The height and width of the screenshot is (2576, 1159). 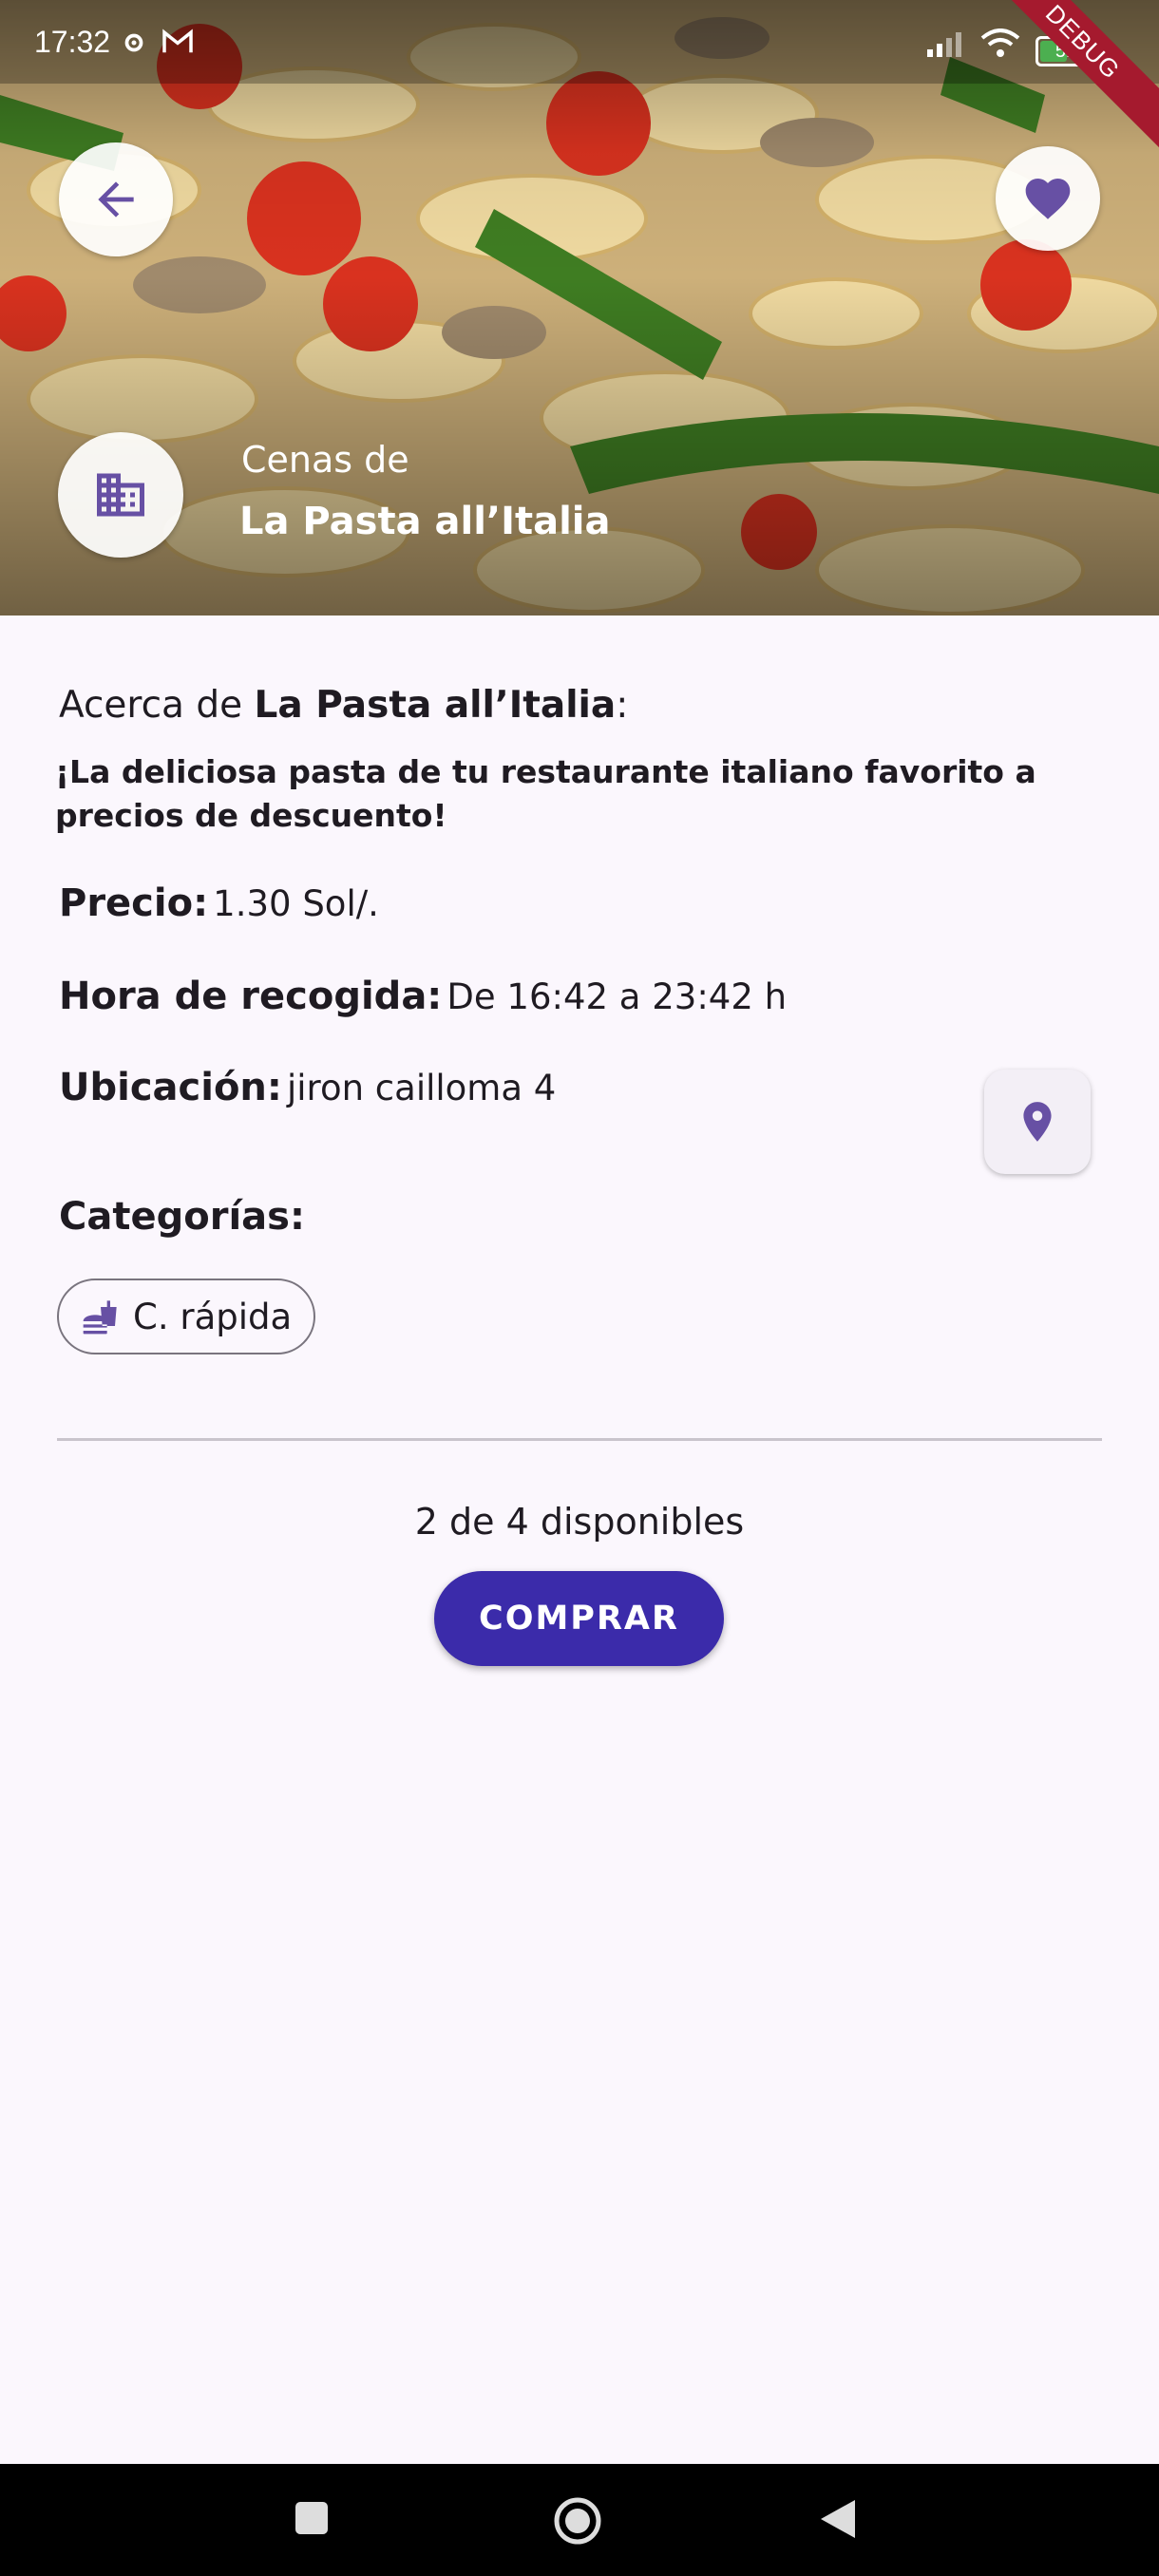 What do you see at coordinates (325, 460) in the screenshot?
I see `hero-subtitle: Cenas de` at bounding box center [325, 460].